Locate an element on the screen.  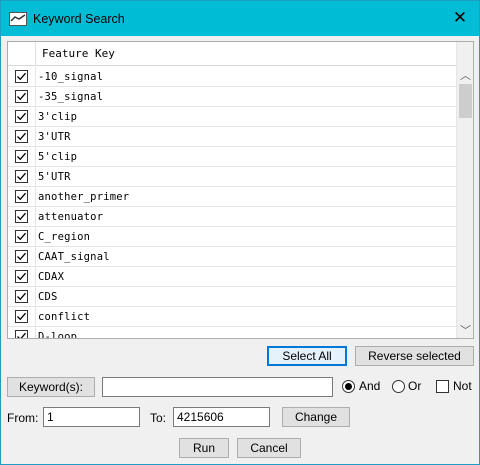
or-label: Or is located at coordinates (415, 386).